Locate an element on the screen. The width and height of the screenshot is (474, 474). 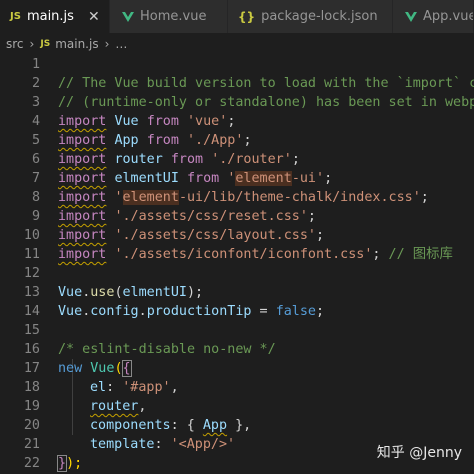
keyword: import is located at coordinates (82, 254).